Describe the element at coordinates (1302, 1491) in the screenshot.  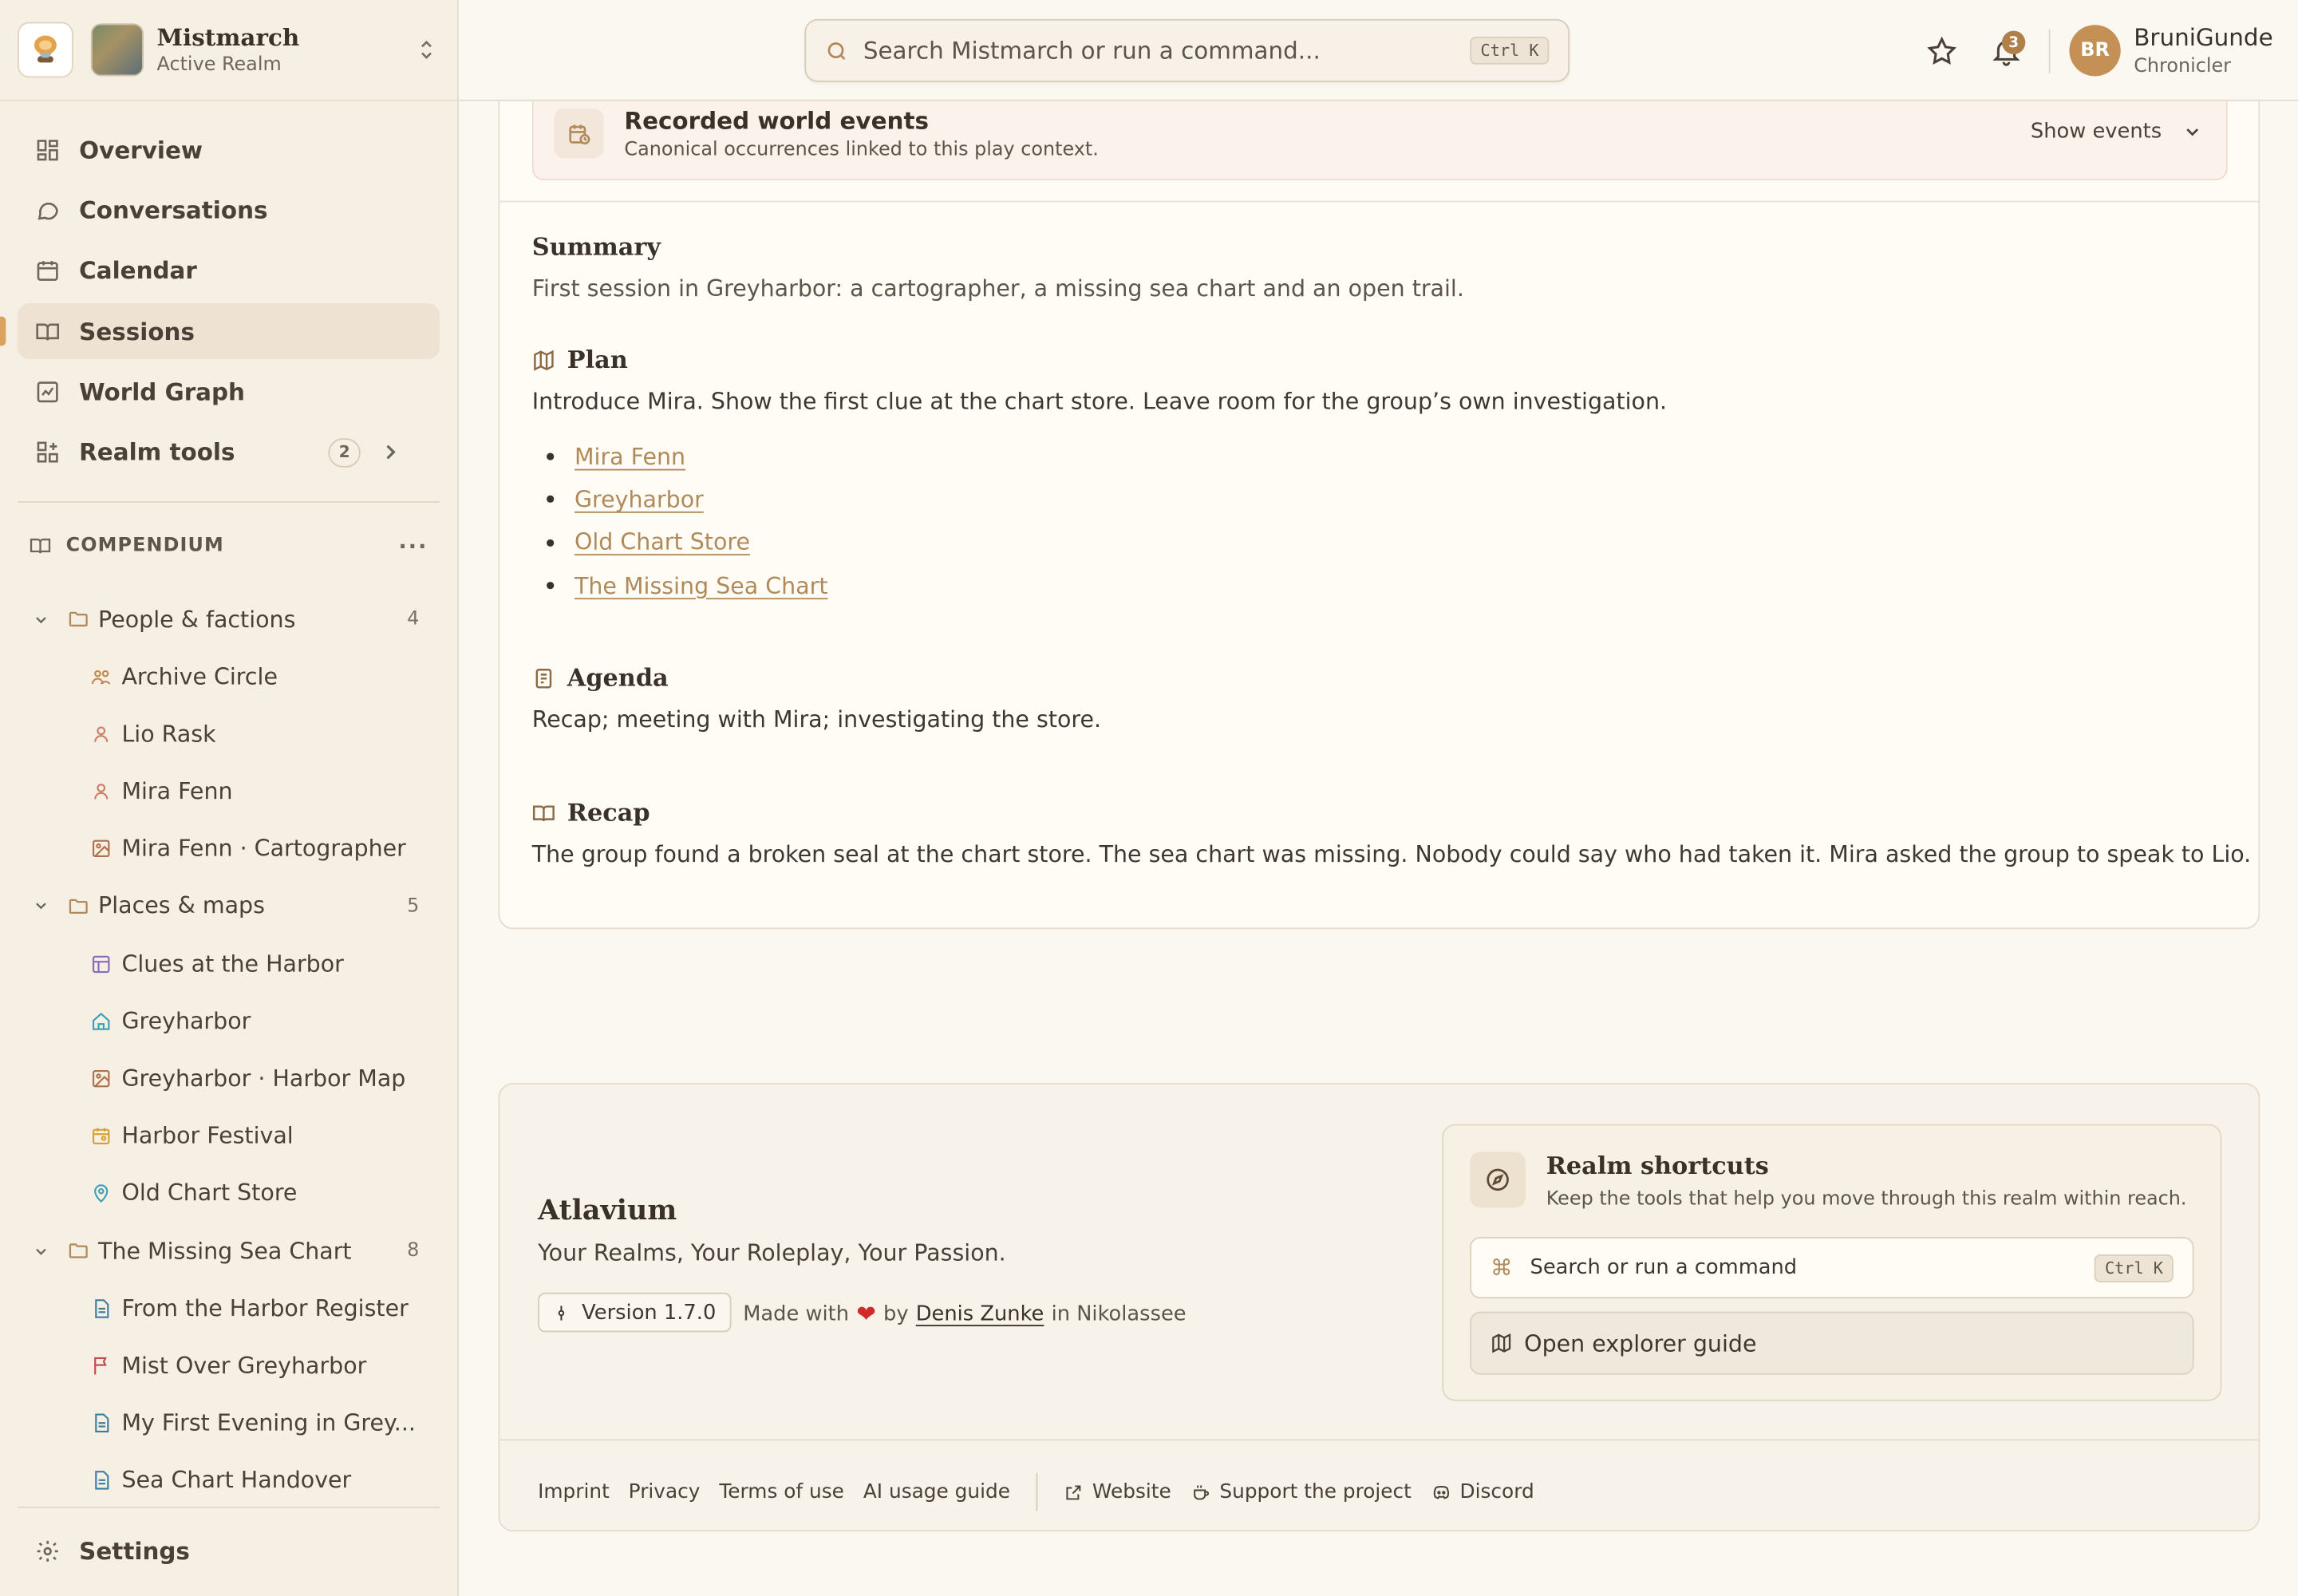
I see `support-link: Support the project` at that location.